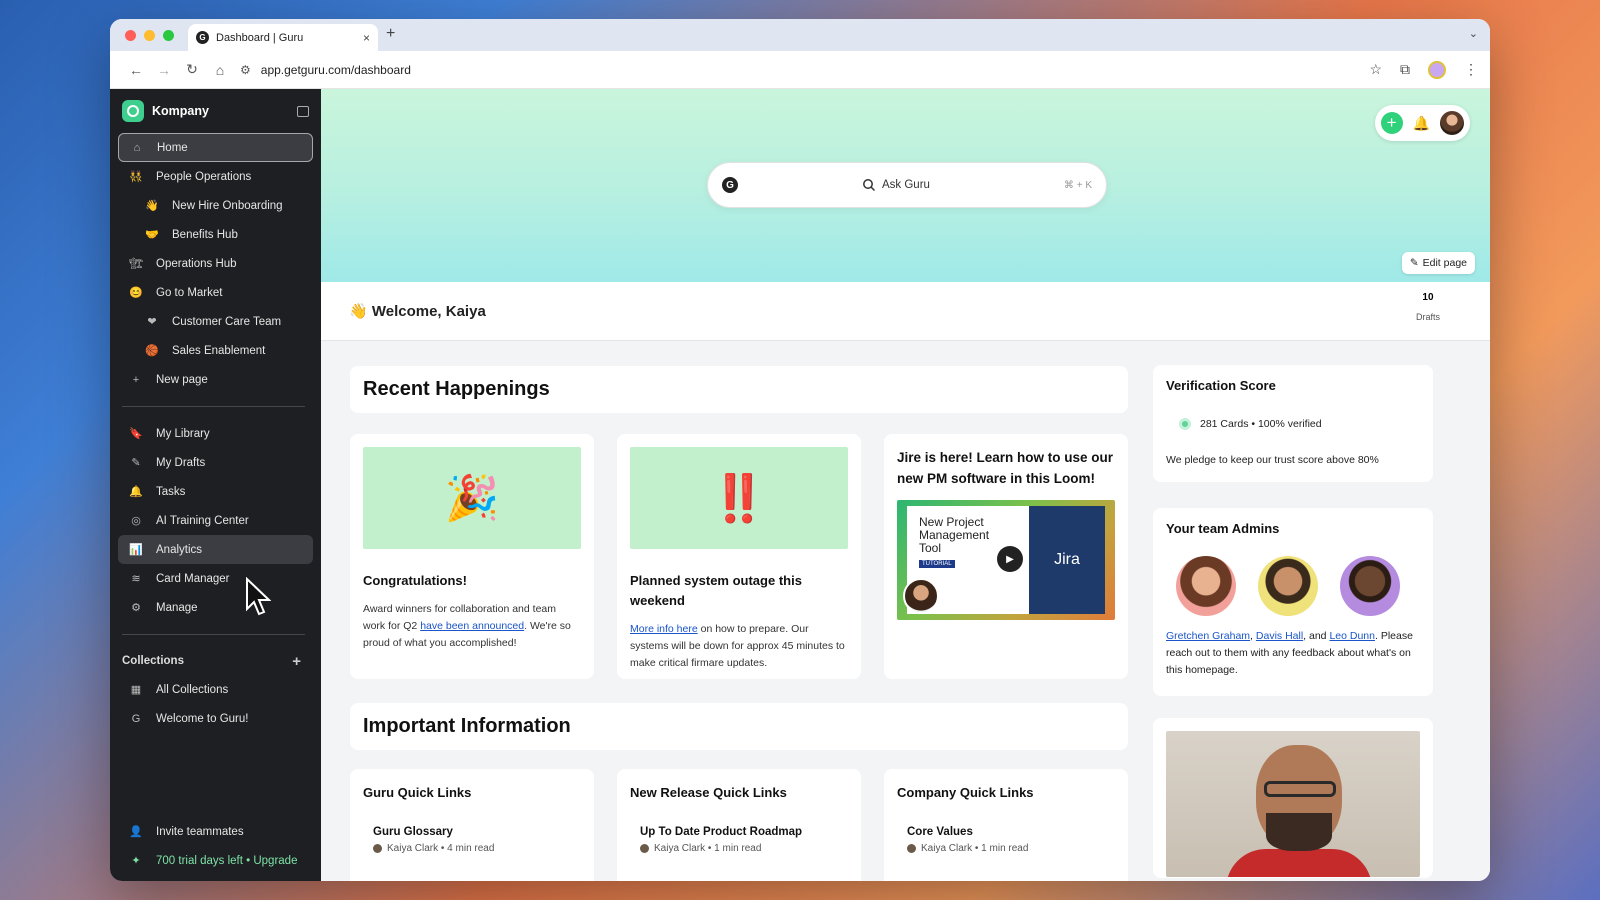  Describe the element at coordinates (1010, 559) in the screenshot. I see `play-icon: ▶` at that location.